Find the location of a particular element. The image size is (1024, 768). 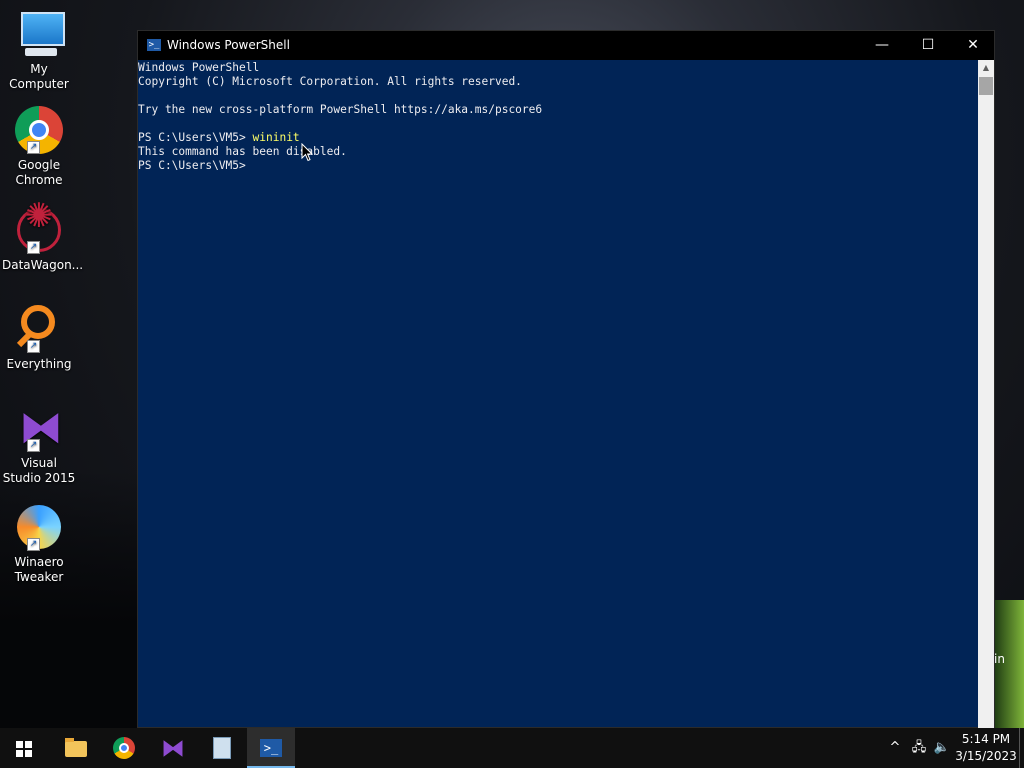

console-header-line: Windows PowerShell is located at coordinates (199, 67).